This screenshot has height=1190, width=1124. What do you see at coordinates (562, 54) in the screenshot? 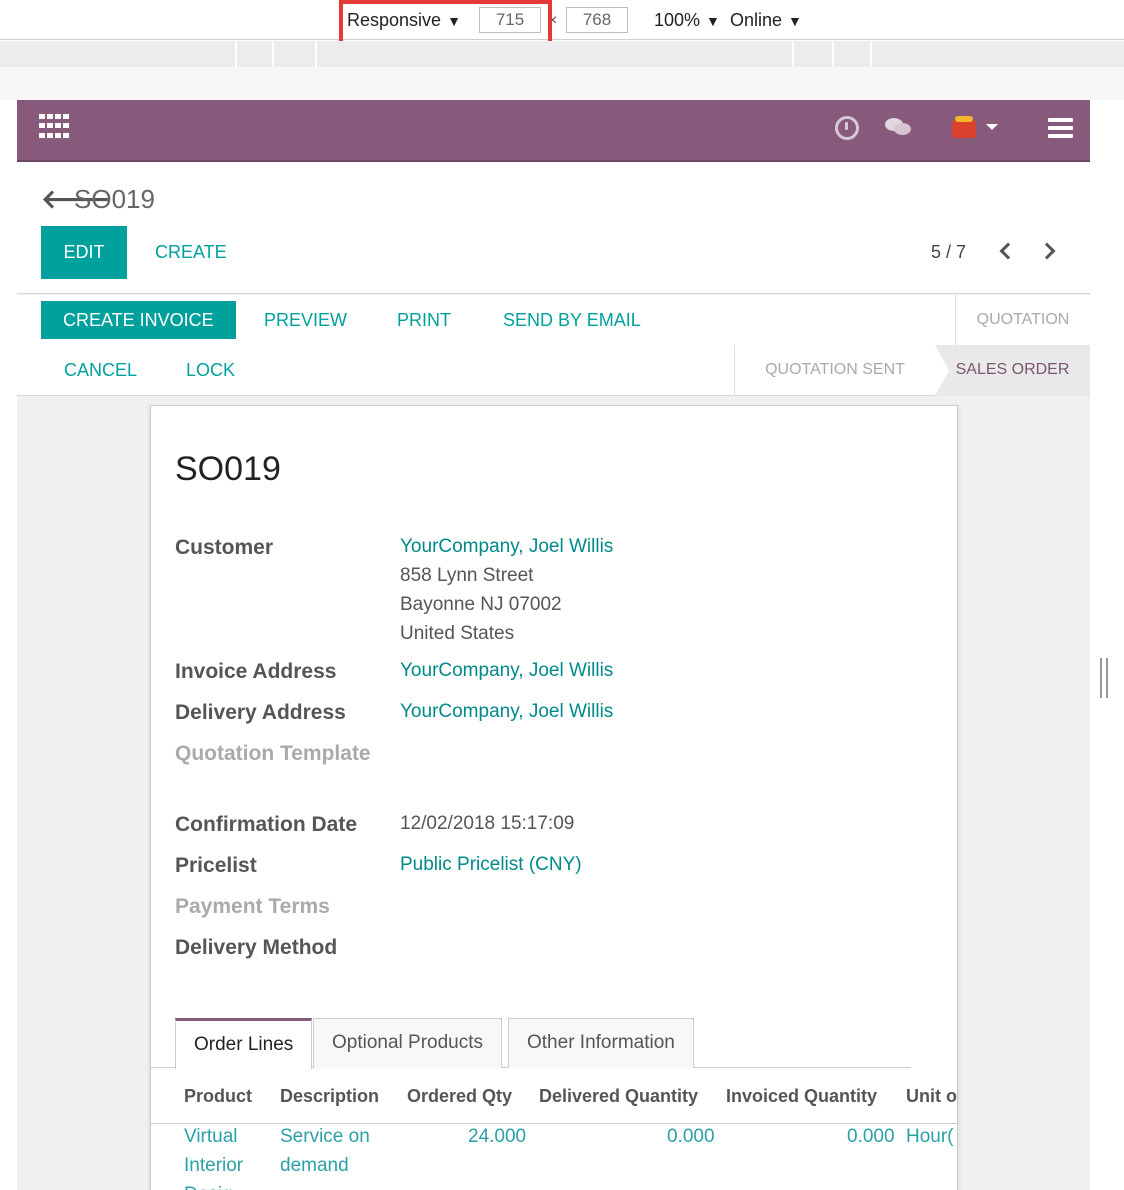
I see `media-query-ruler` at bounding box center [562, 54].